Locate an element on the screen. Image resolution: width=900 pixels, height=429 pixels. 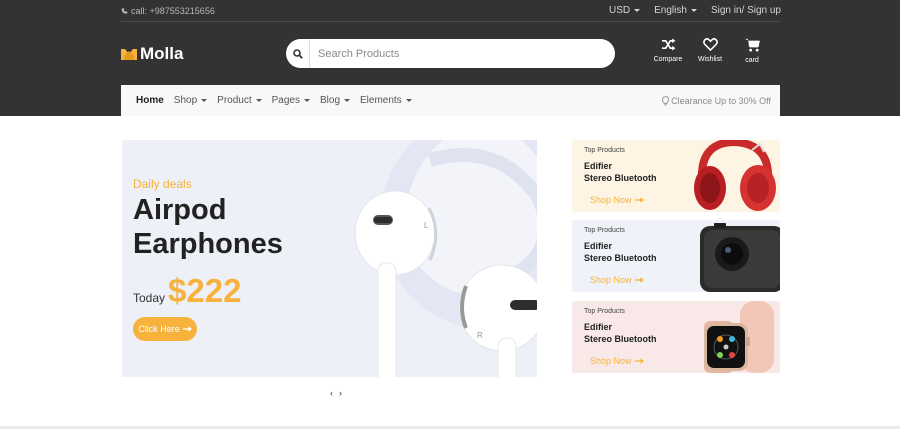
hero-title-line-1: Airpod is located at coordinates (180, 210).